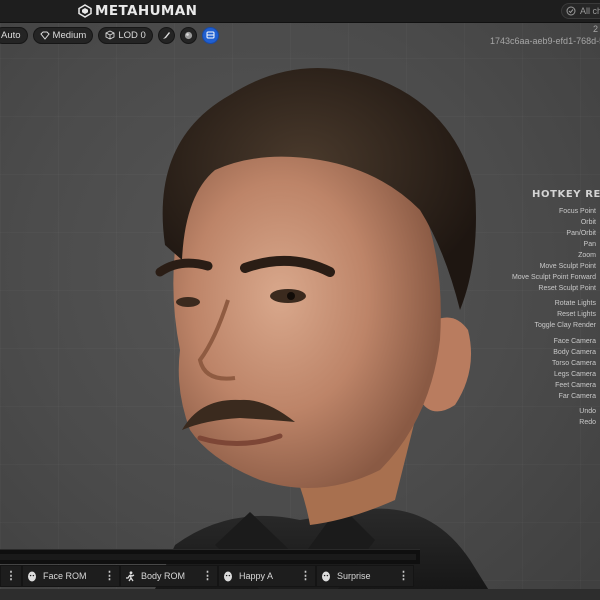  What do you see at coordinates (567, 288) in the screenshot?
I see `hotkey-item: Reset Sculpt Point` at bounding box center [567, 288].